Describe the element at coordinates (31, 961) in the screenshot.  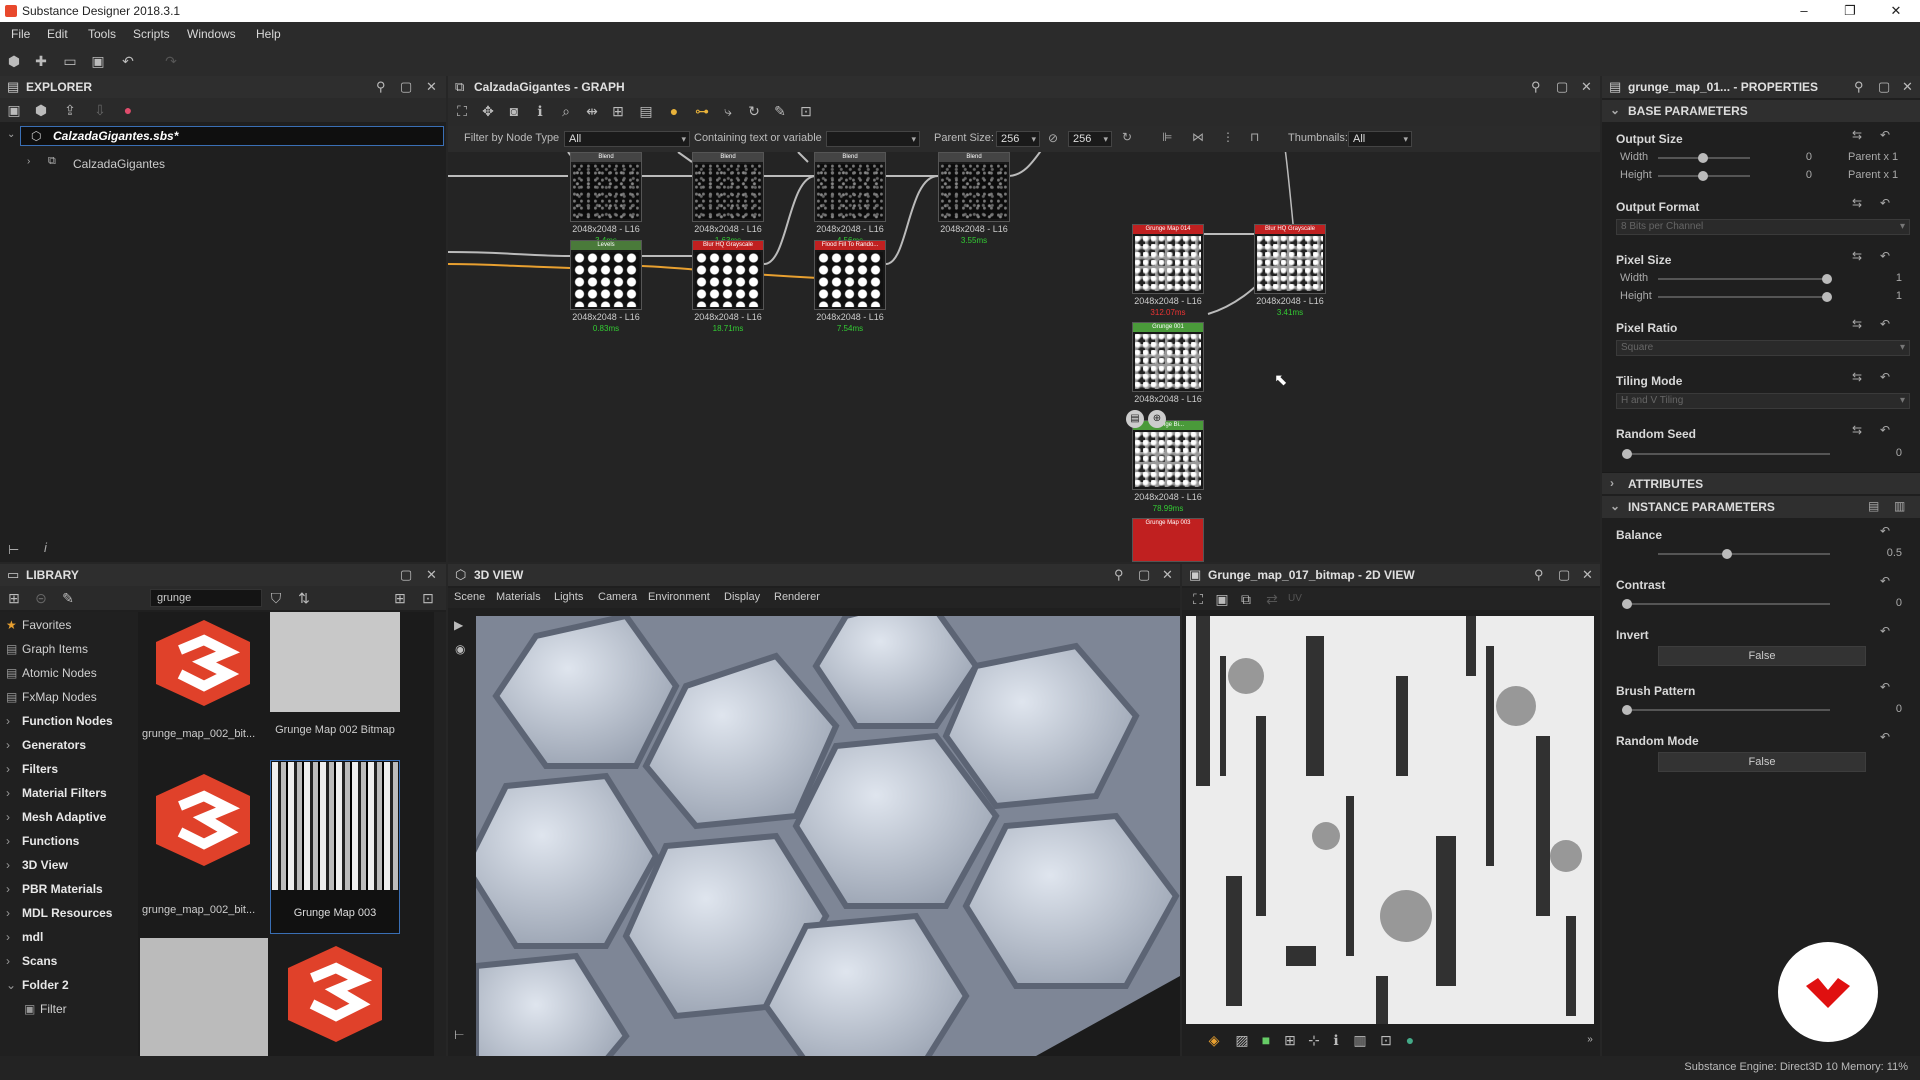
I see `library-tree-item: › Scans` at that location.